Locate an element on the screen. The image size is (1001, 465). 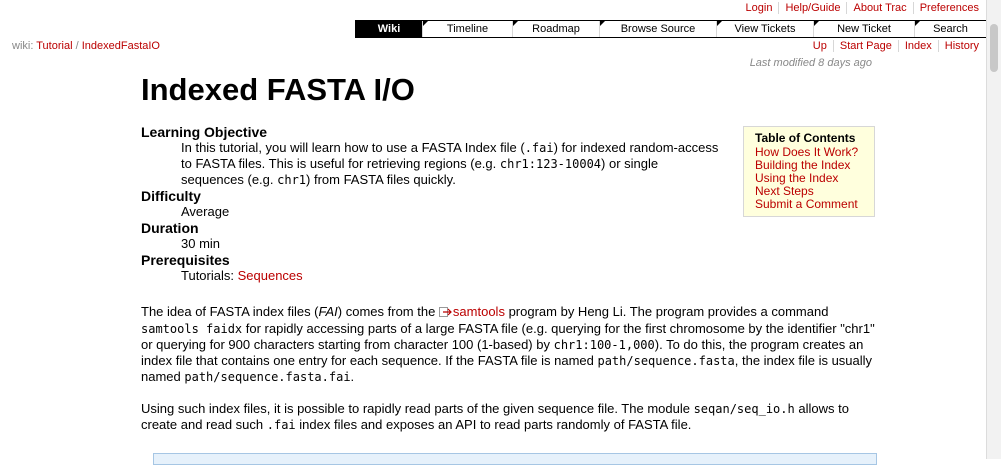
scrollbar-thumb is located at coordinates (994, 48).